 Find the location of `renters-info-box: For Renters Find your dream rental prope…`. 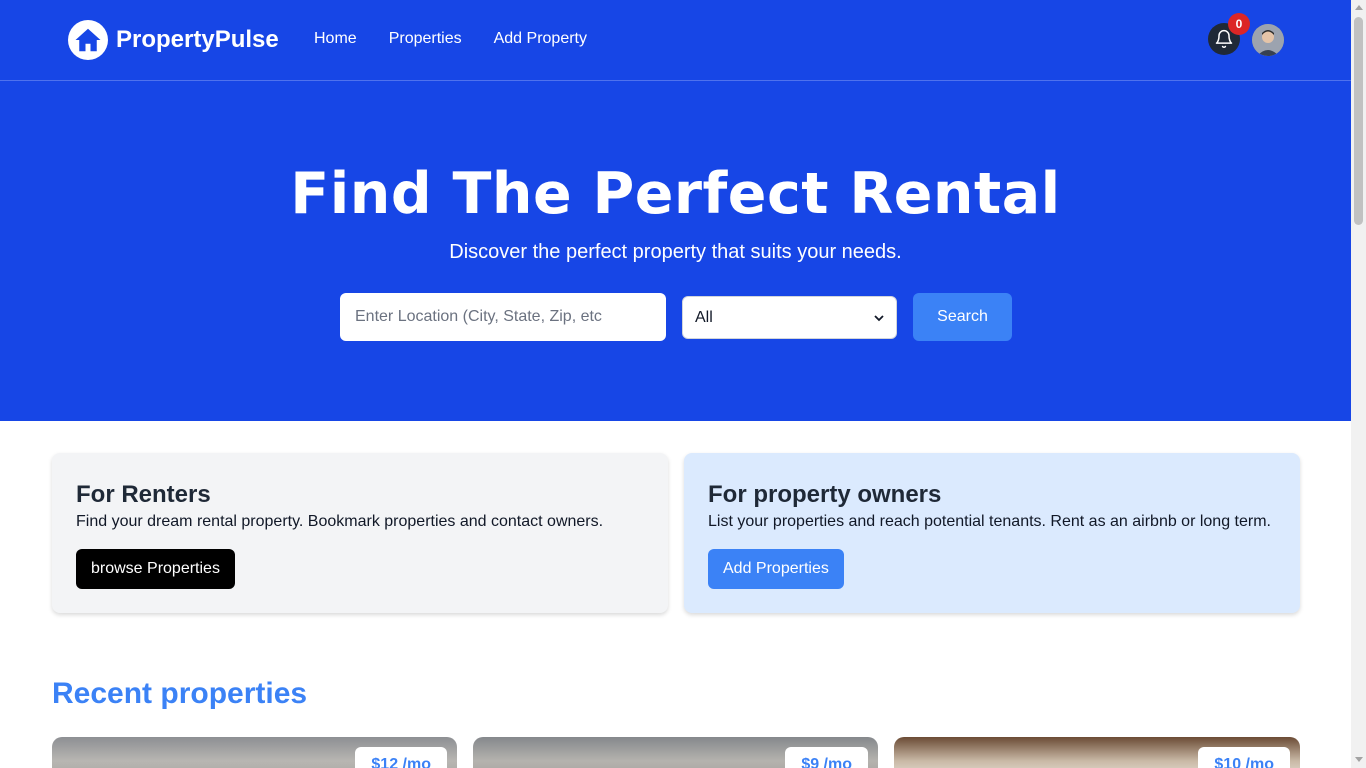

renters-info-box: For Renters Find your dream rental prope… is located at coordinates (360, 533).